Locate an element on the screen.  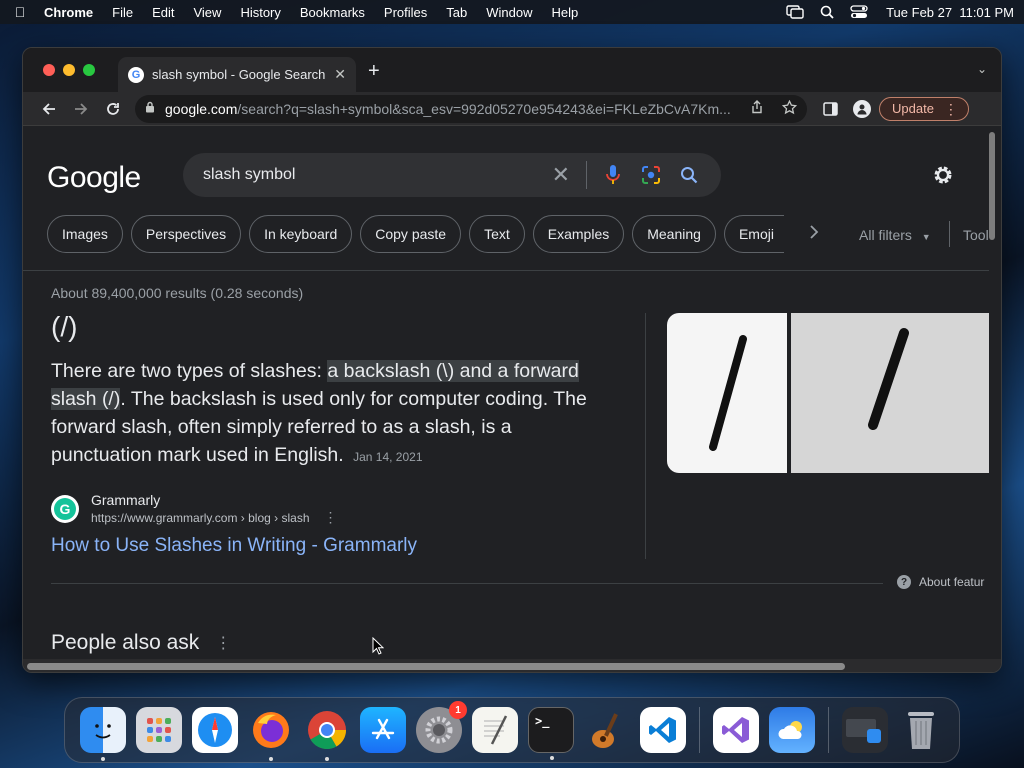
tab-close-icon: ✕ is located at coordinates (340, 74).